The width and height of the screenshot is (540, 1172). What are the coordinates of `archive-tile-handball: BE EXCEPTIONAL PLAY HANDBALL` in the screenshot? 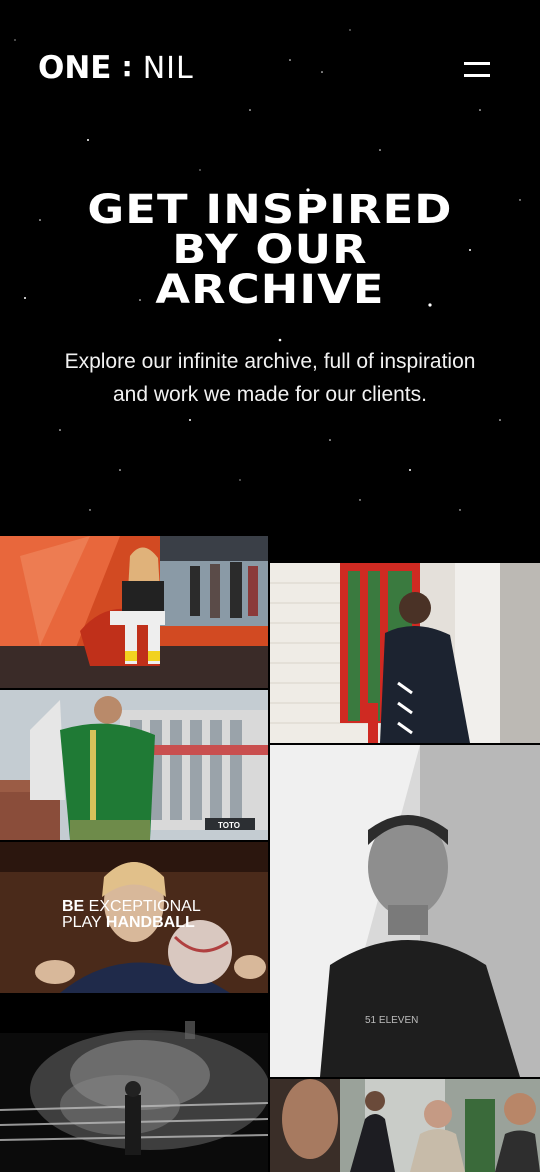 It's located at (134, 917).